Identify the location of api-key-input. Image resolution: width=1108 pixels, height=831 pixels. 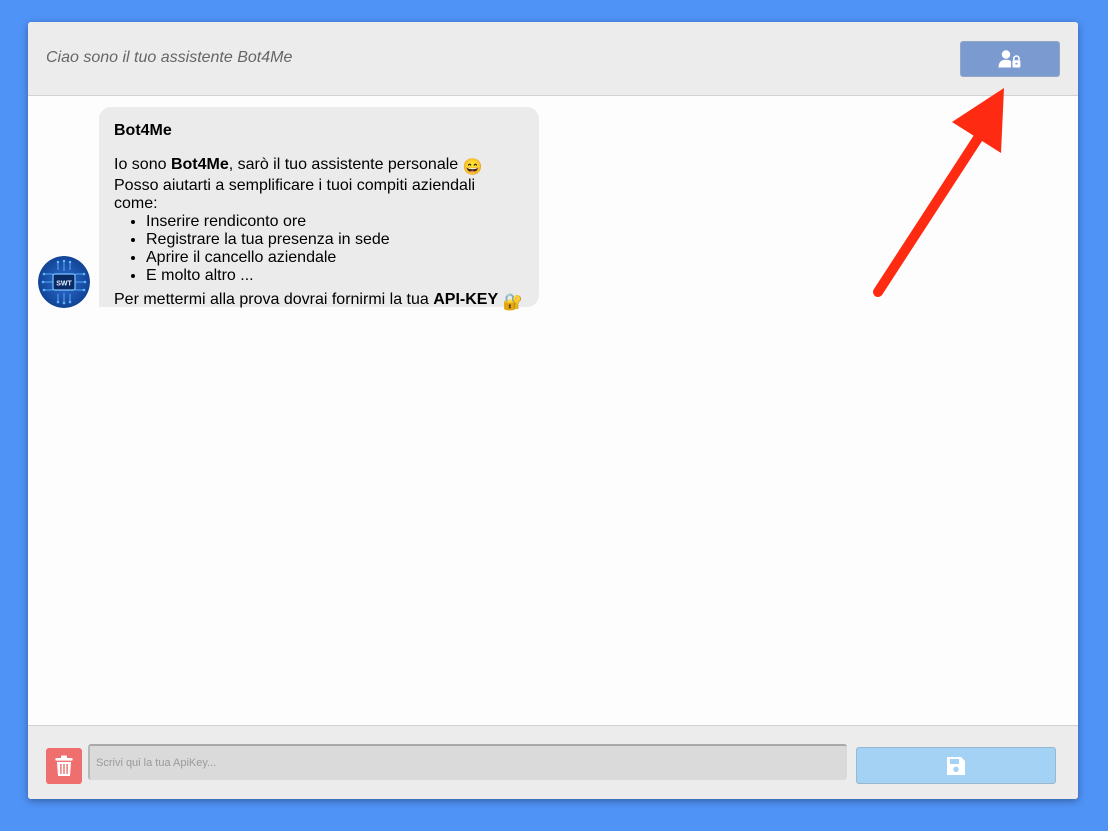
(467, 762).